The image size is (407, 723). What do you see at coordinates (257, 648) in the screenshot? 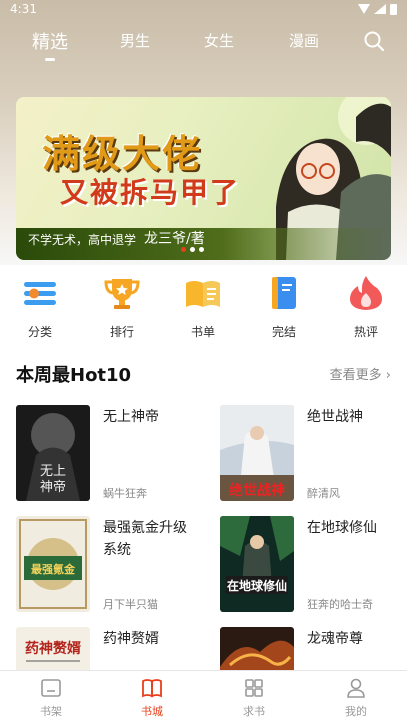
I see `book-cover` at bounding box center [257, 648].